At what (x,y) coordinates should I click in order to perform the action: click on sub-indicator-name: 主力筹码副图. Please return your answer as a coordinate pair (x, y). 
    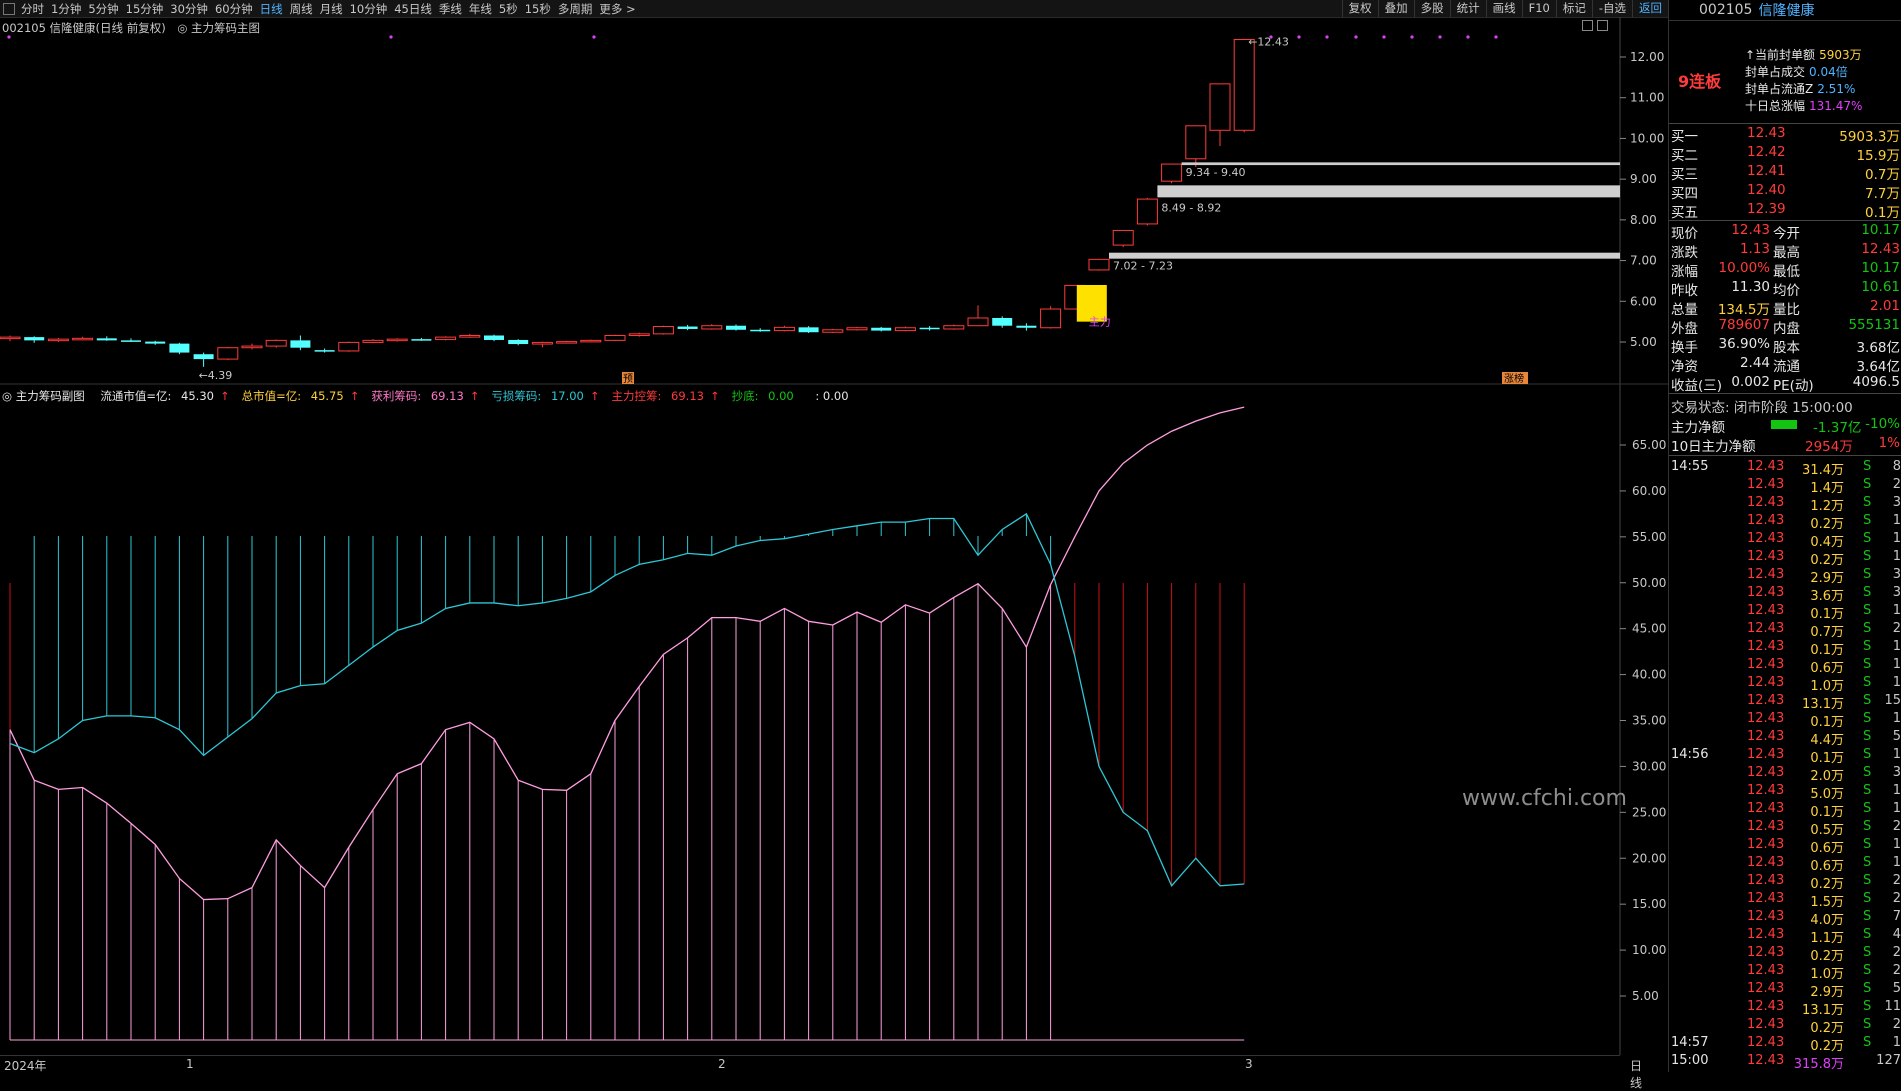
    Looking at the image, I should click on (50, 396).